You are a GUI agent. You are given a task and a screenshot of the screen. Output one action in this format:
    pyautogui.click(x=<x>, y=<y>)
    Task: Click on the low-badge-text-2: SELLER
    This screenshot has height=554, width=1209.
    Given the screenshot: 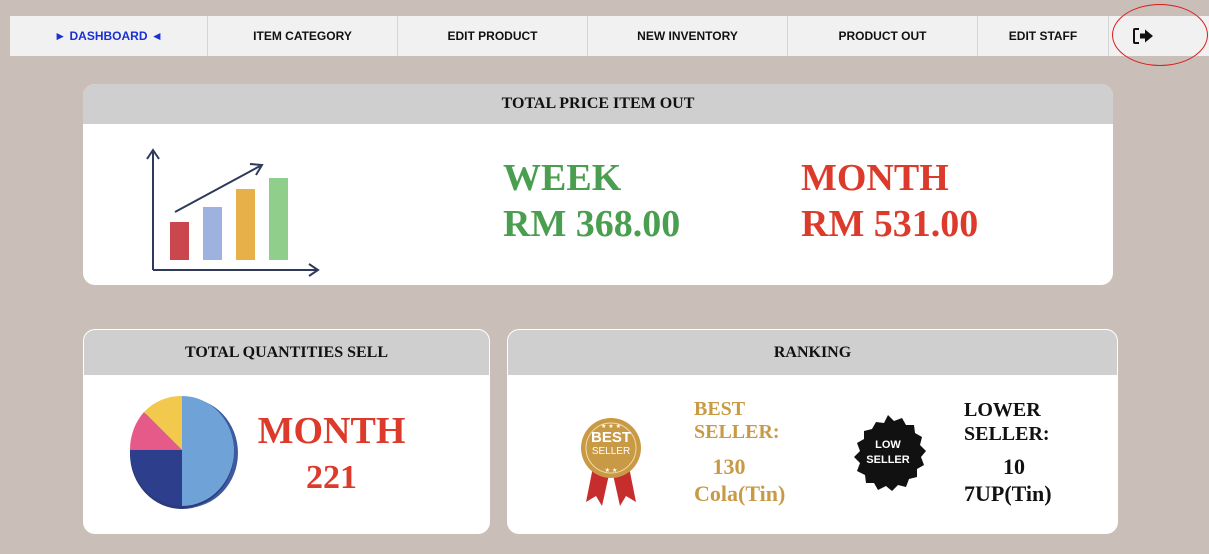 What is the action you would take?
    pyautogui.click(x=888, y=460)
    